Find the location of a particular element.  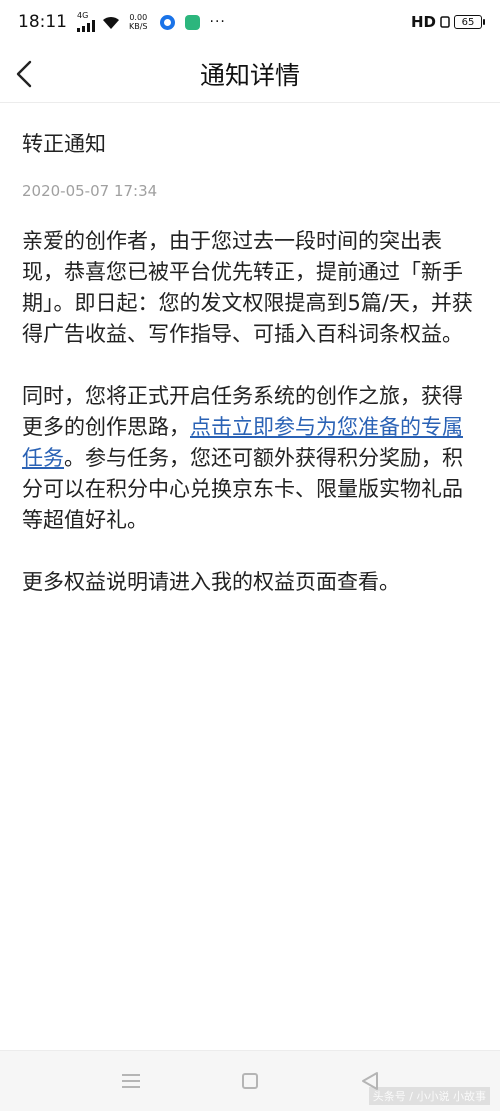

cellular-signal-icon: 4G is located at coordinates (86, 22).